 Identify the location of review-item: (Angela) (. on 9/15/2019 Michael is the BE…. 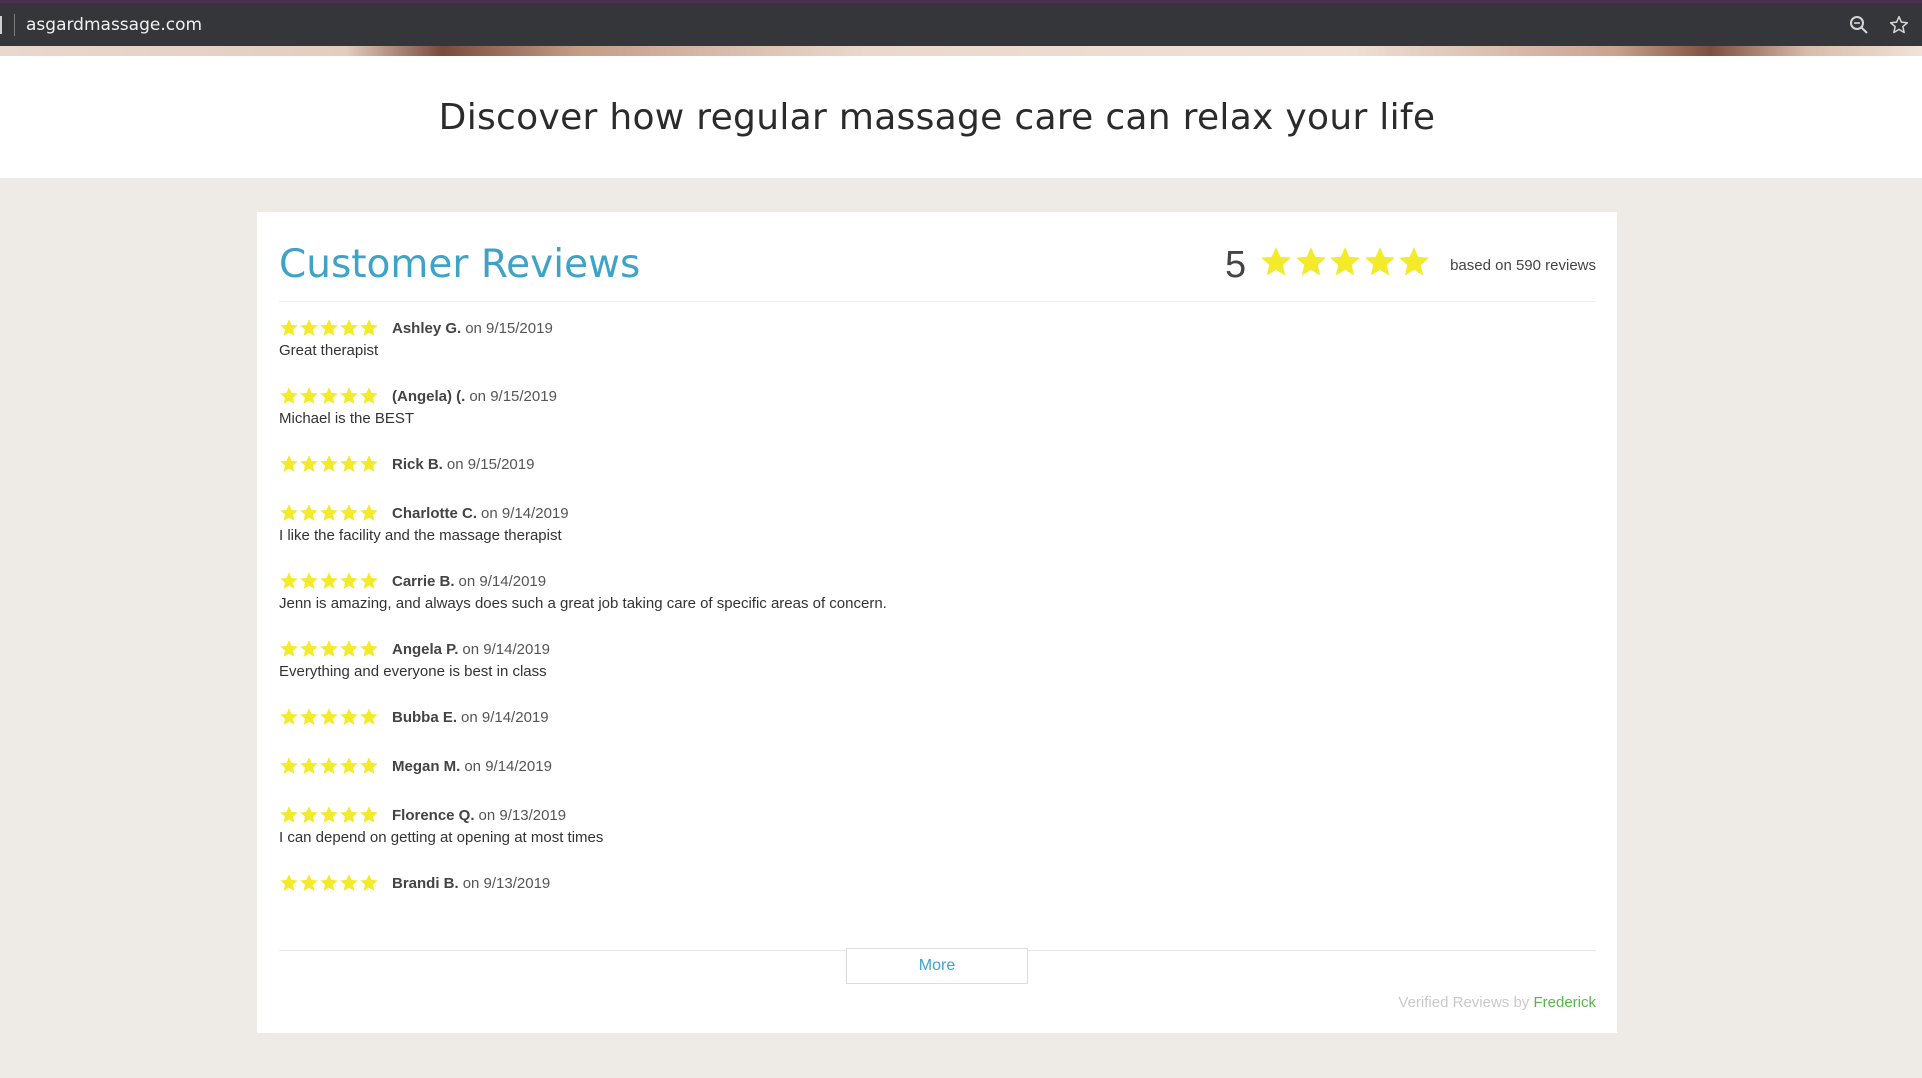
(937, 406).